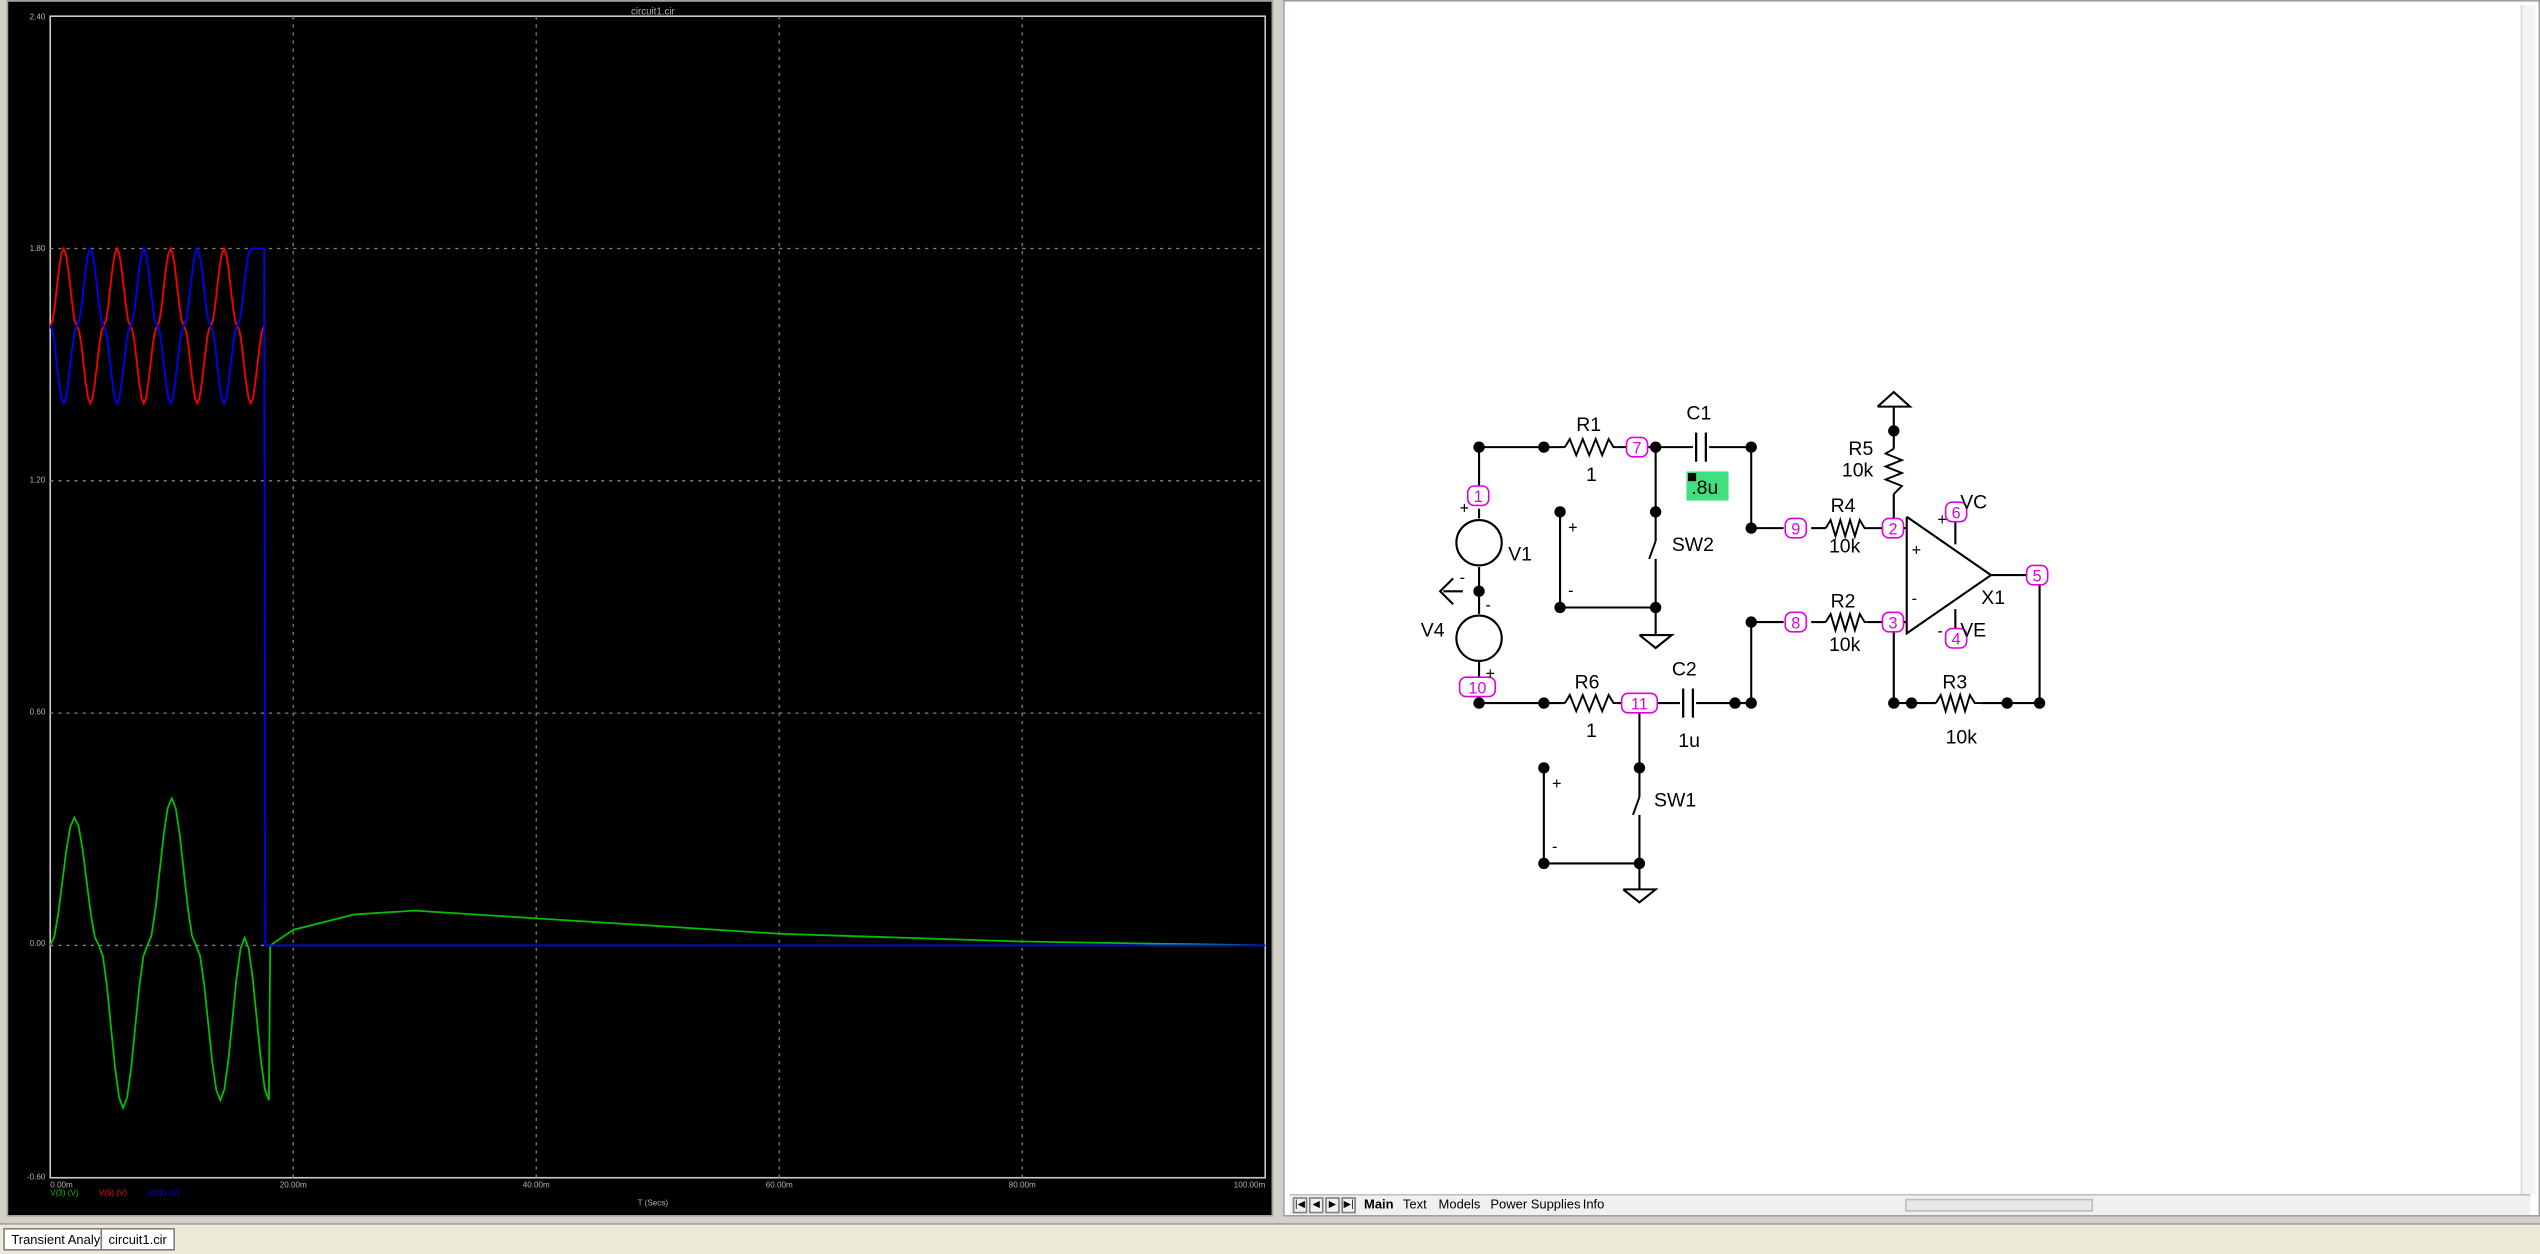 Image resolution: width=2540 pixels, height=1254 pixels. I want to click on node-label: 1, so click(1478, 497).